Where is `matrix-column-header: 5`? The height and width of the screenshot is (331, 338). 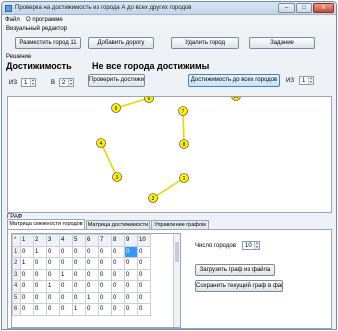 matrix-column-header: 5 is located at coordinates (79, 240).